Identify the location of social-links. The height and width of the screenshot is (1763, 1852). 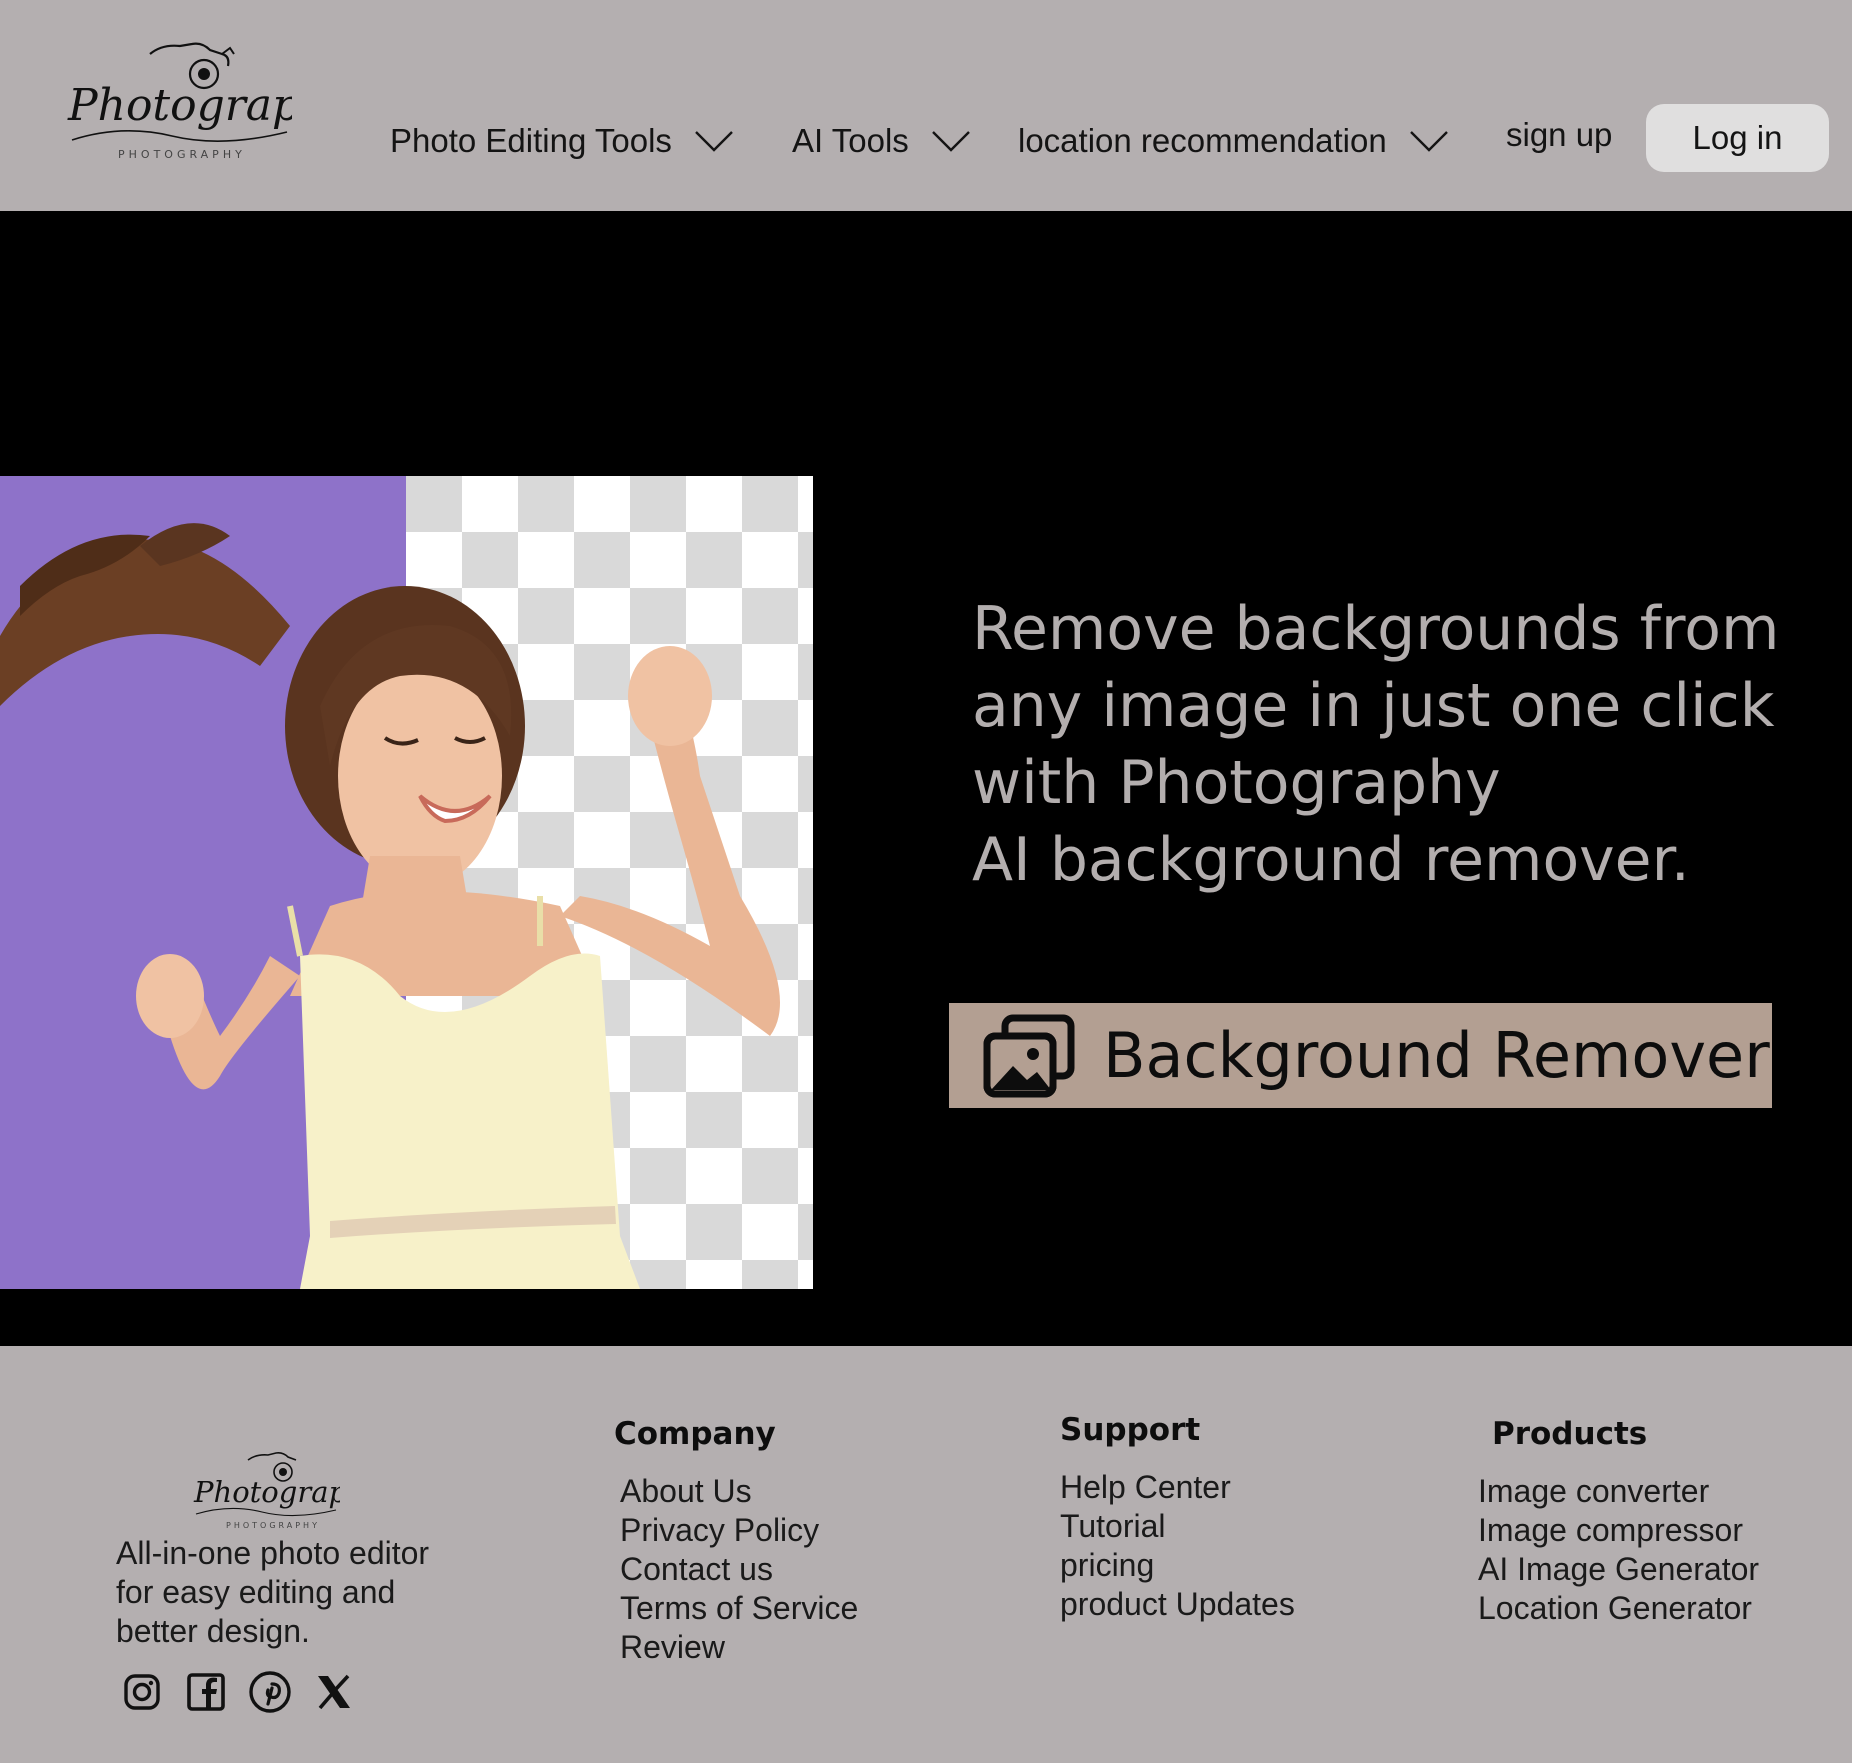
(238, 1692).